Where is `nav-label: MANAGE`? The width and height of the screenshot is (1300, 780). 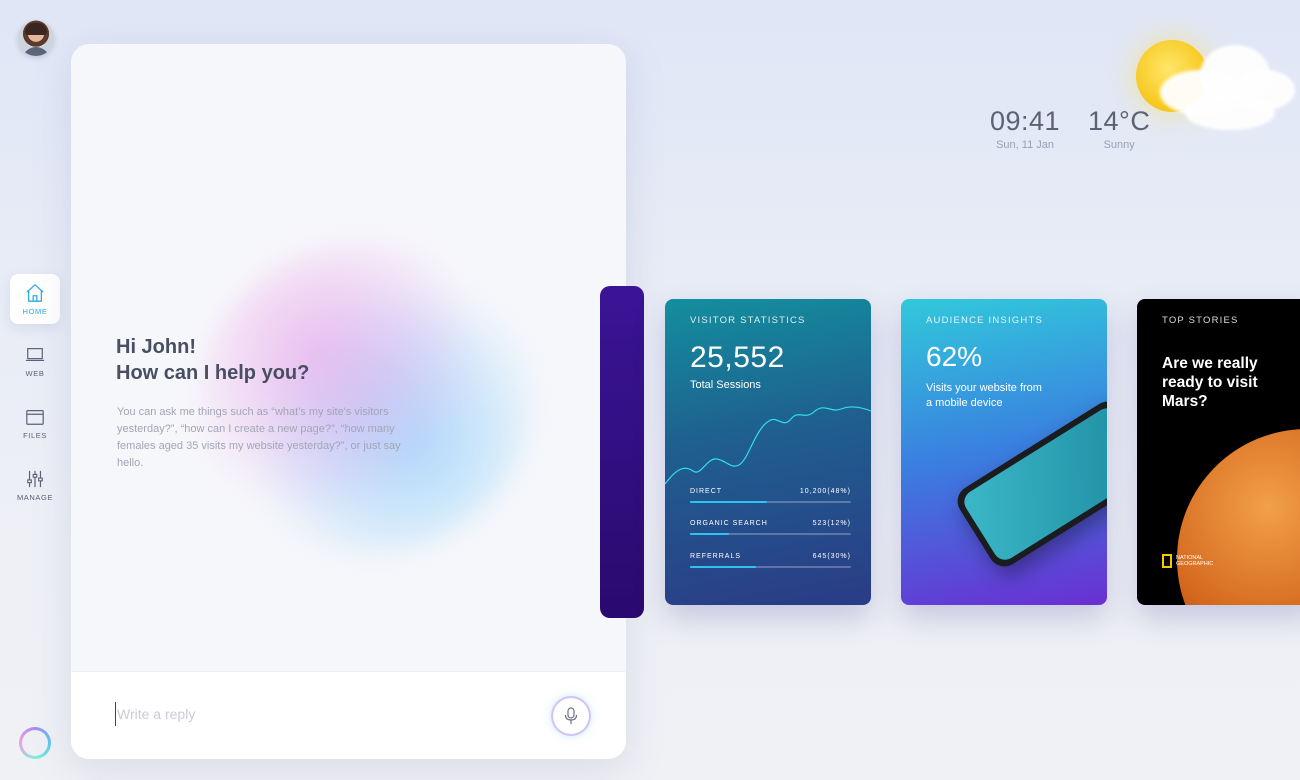
nav-label: MANAGE is located at coordinates (35, 497).